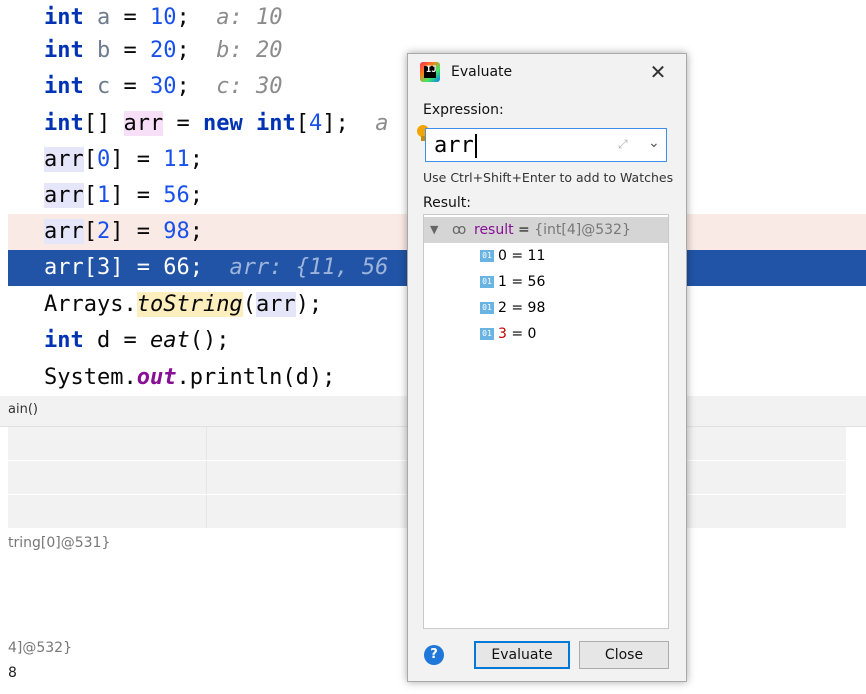 The width and height of the screenshot is (866, 694). I want to click on glasses-icon: ꝏ, so click(459, 230).